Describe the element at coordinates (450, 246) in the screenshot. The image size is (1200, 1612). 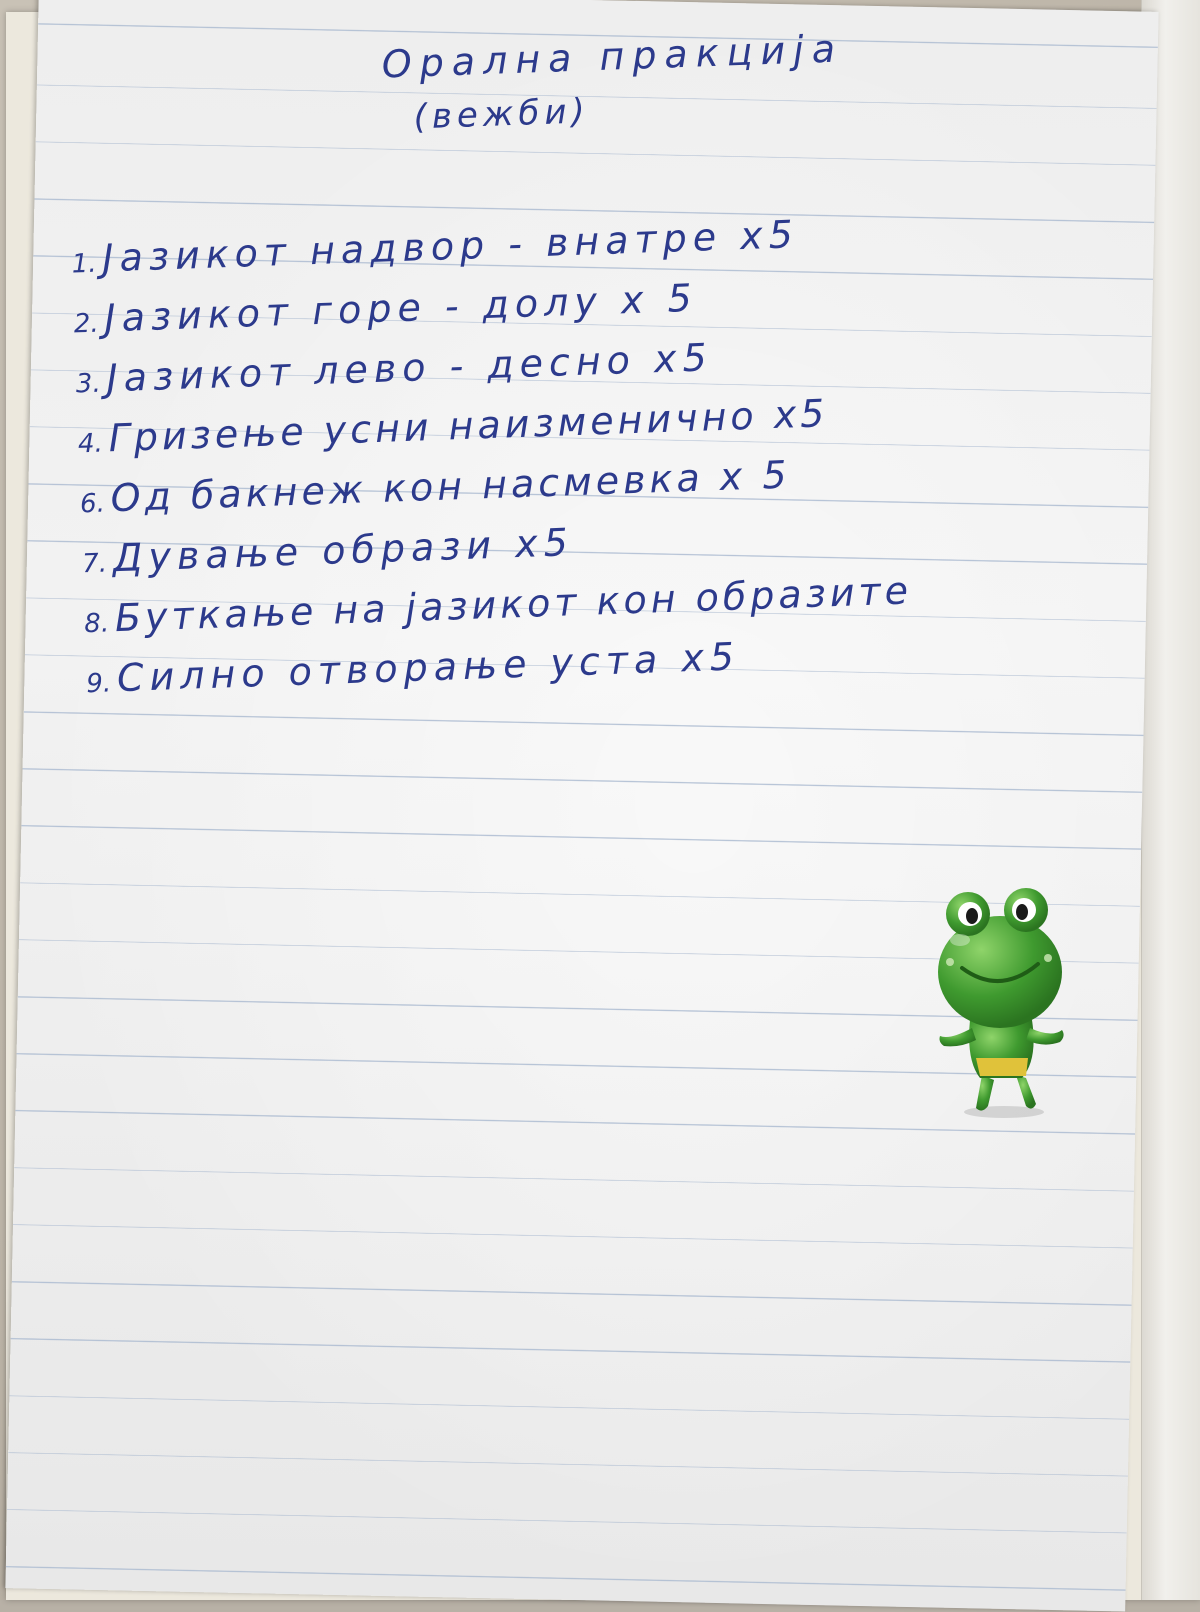
I see `item-text: Јазикот надвор - внатре х5` at that location.